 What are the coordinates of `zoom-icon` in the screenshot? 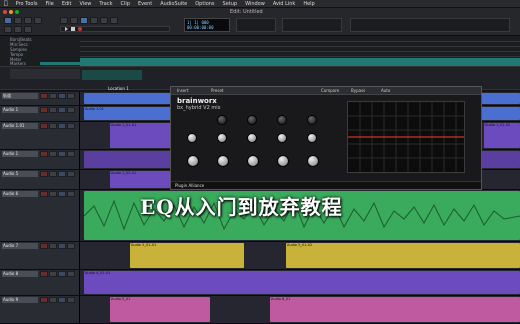 It's located at (17, 12).